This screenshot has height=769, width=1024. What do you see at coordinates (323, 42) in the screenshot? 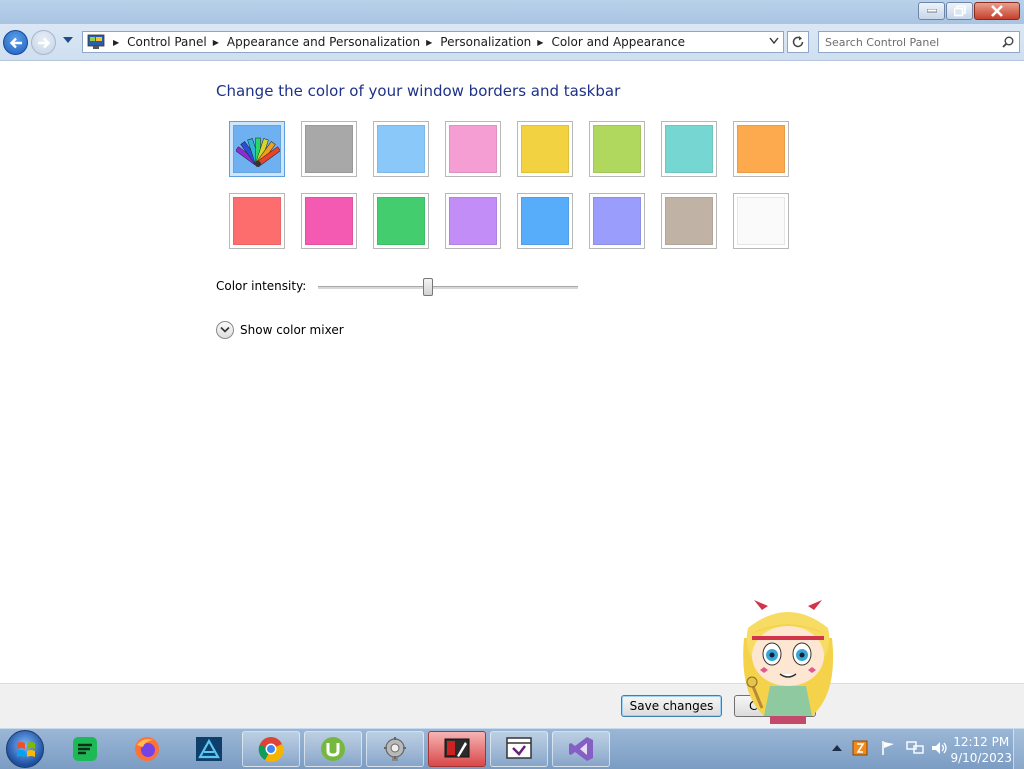
I see `breadcrumb-appearance-personalization: Appearance and Personalization` at bounding box center [323, 42].